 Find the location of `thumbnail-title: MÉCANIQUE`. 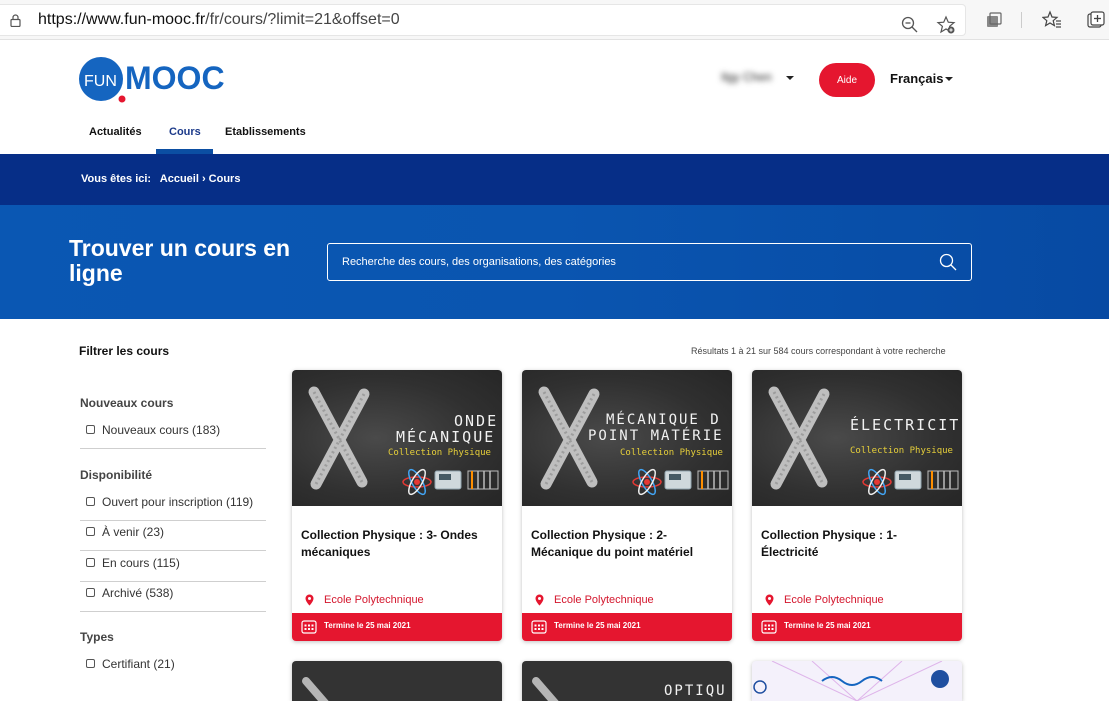

thumbnail-title: MÉCANIQUE is located at coordinates (446, 437).